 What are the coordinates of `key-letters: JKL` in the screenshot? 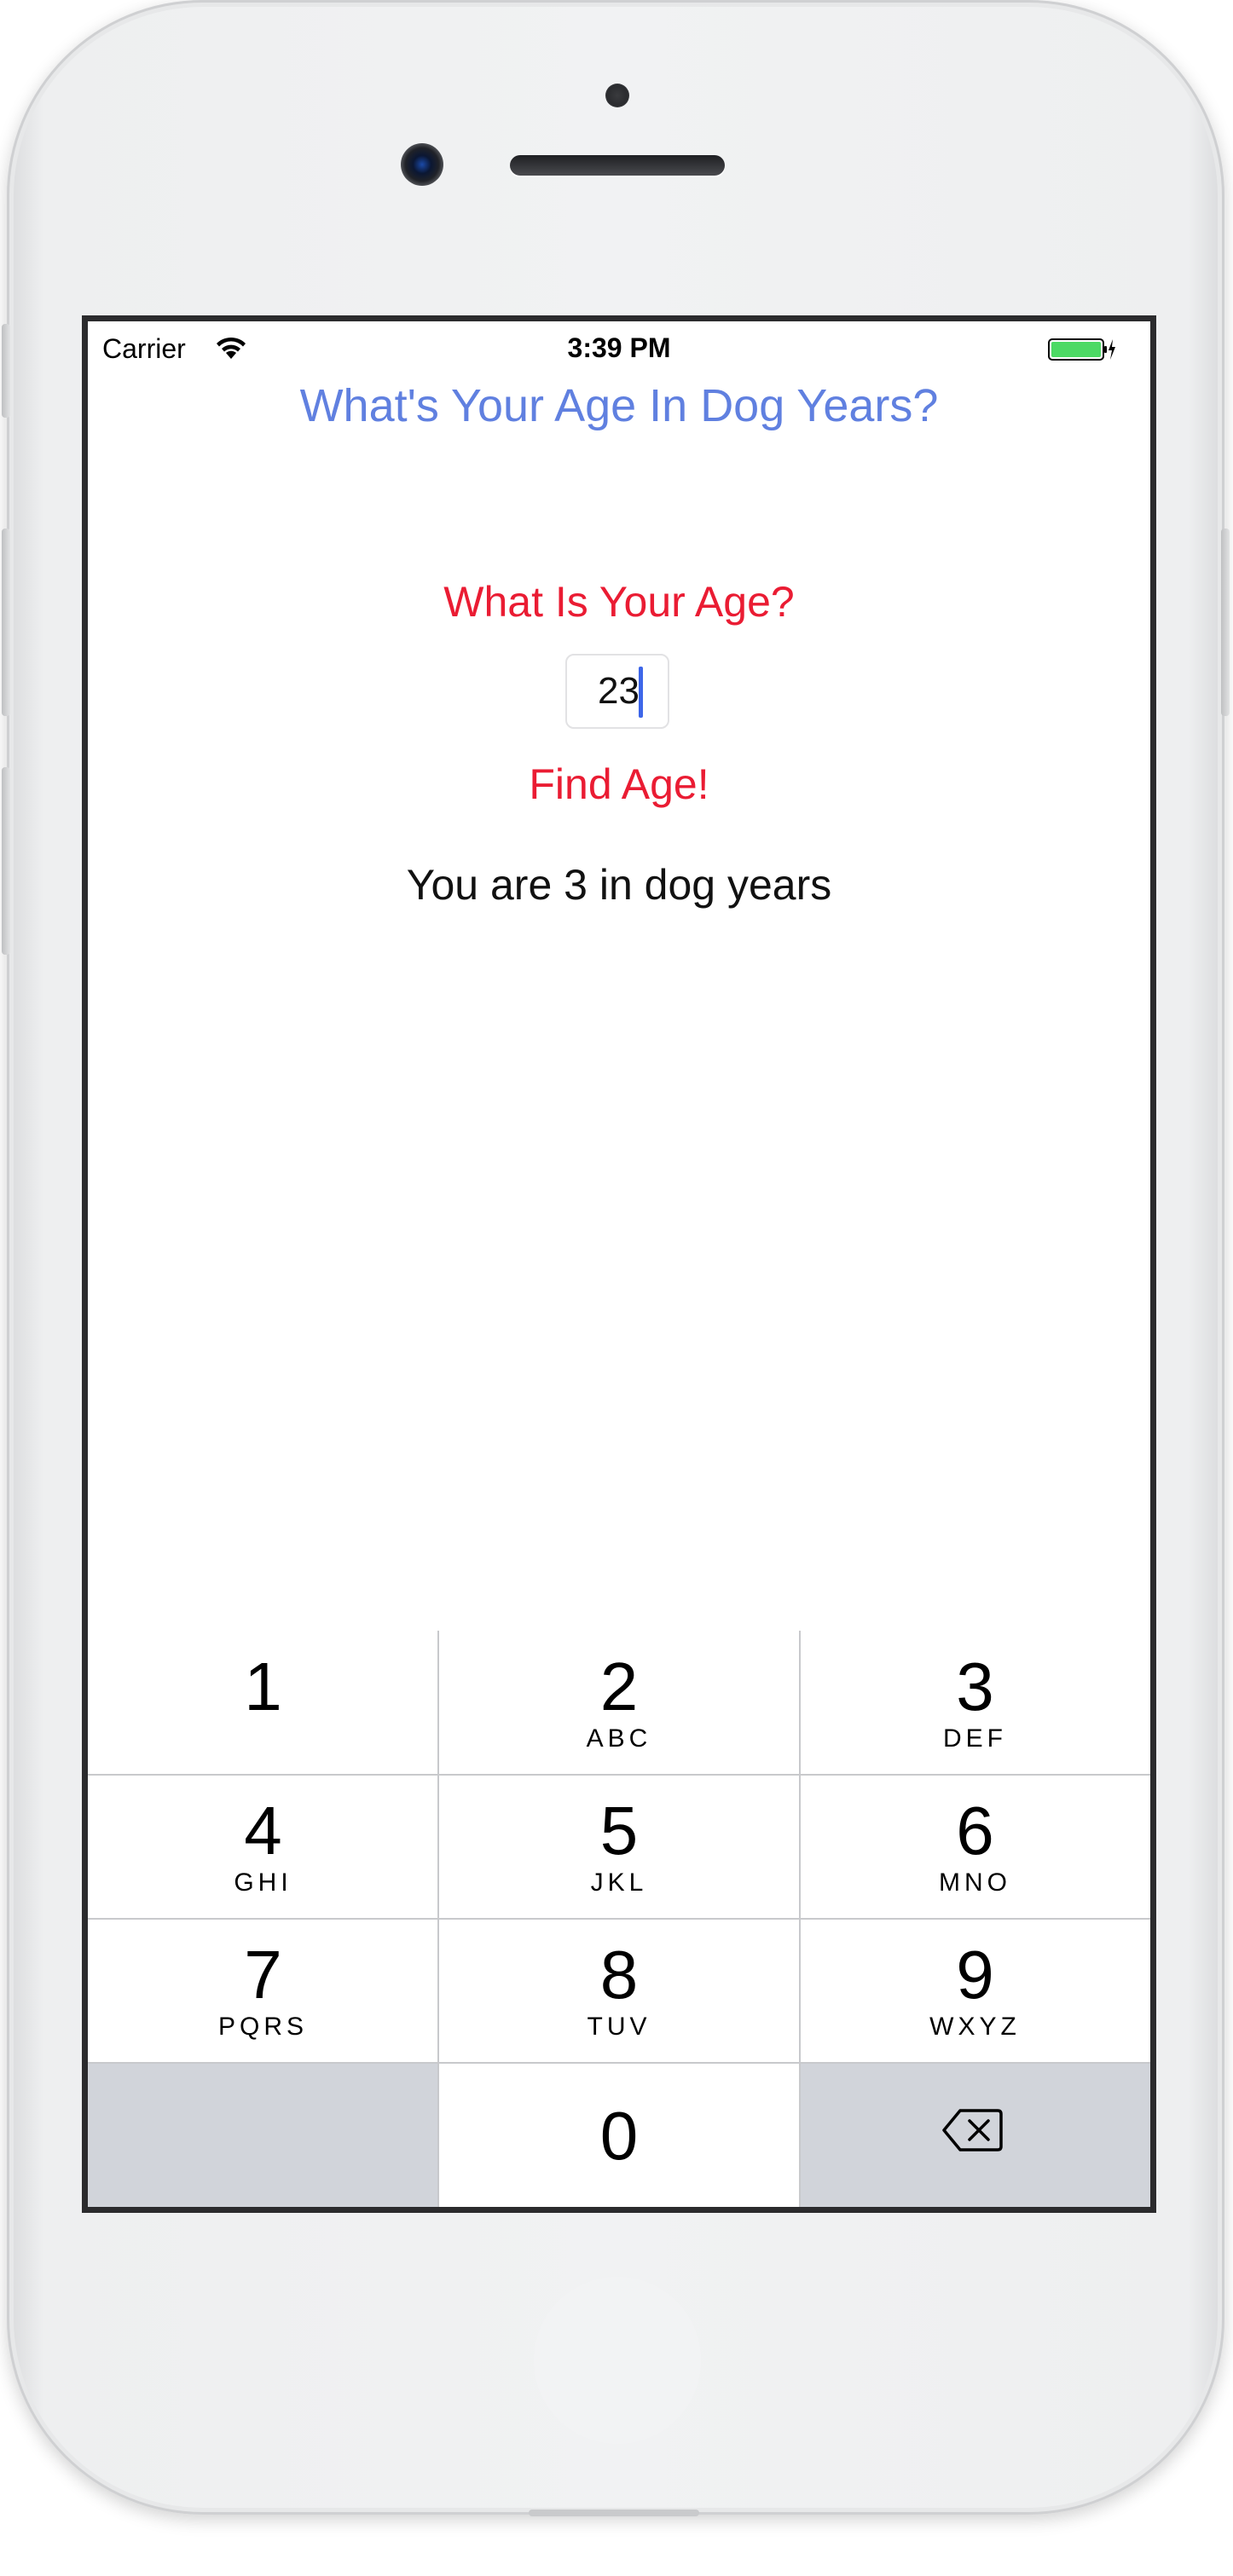 It's located at (619, 1882).